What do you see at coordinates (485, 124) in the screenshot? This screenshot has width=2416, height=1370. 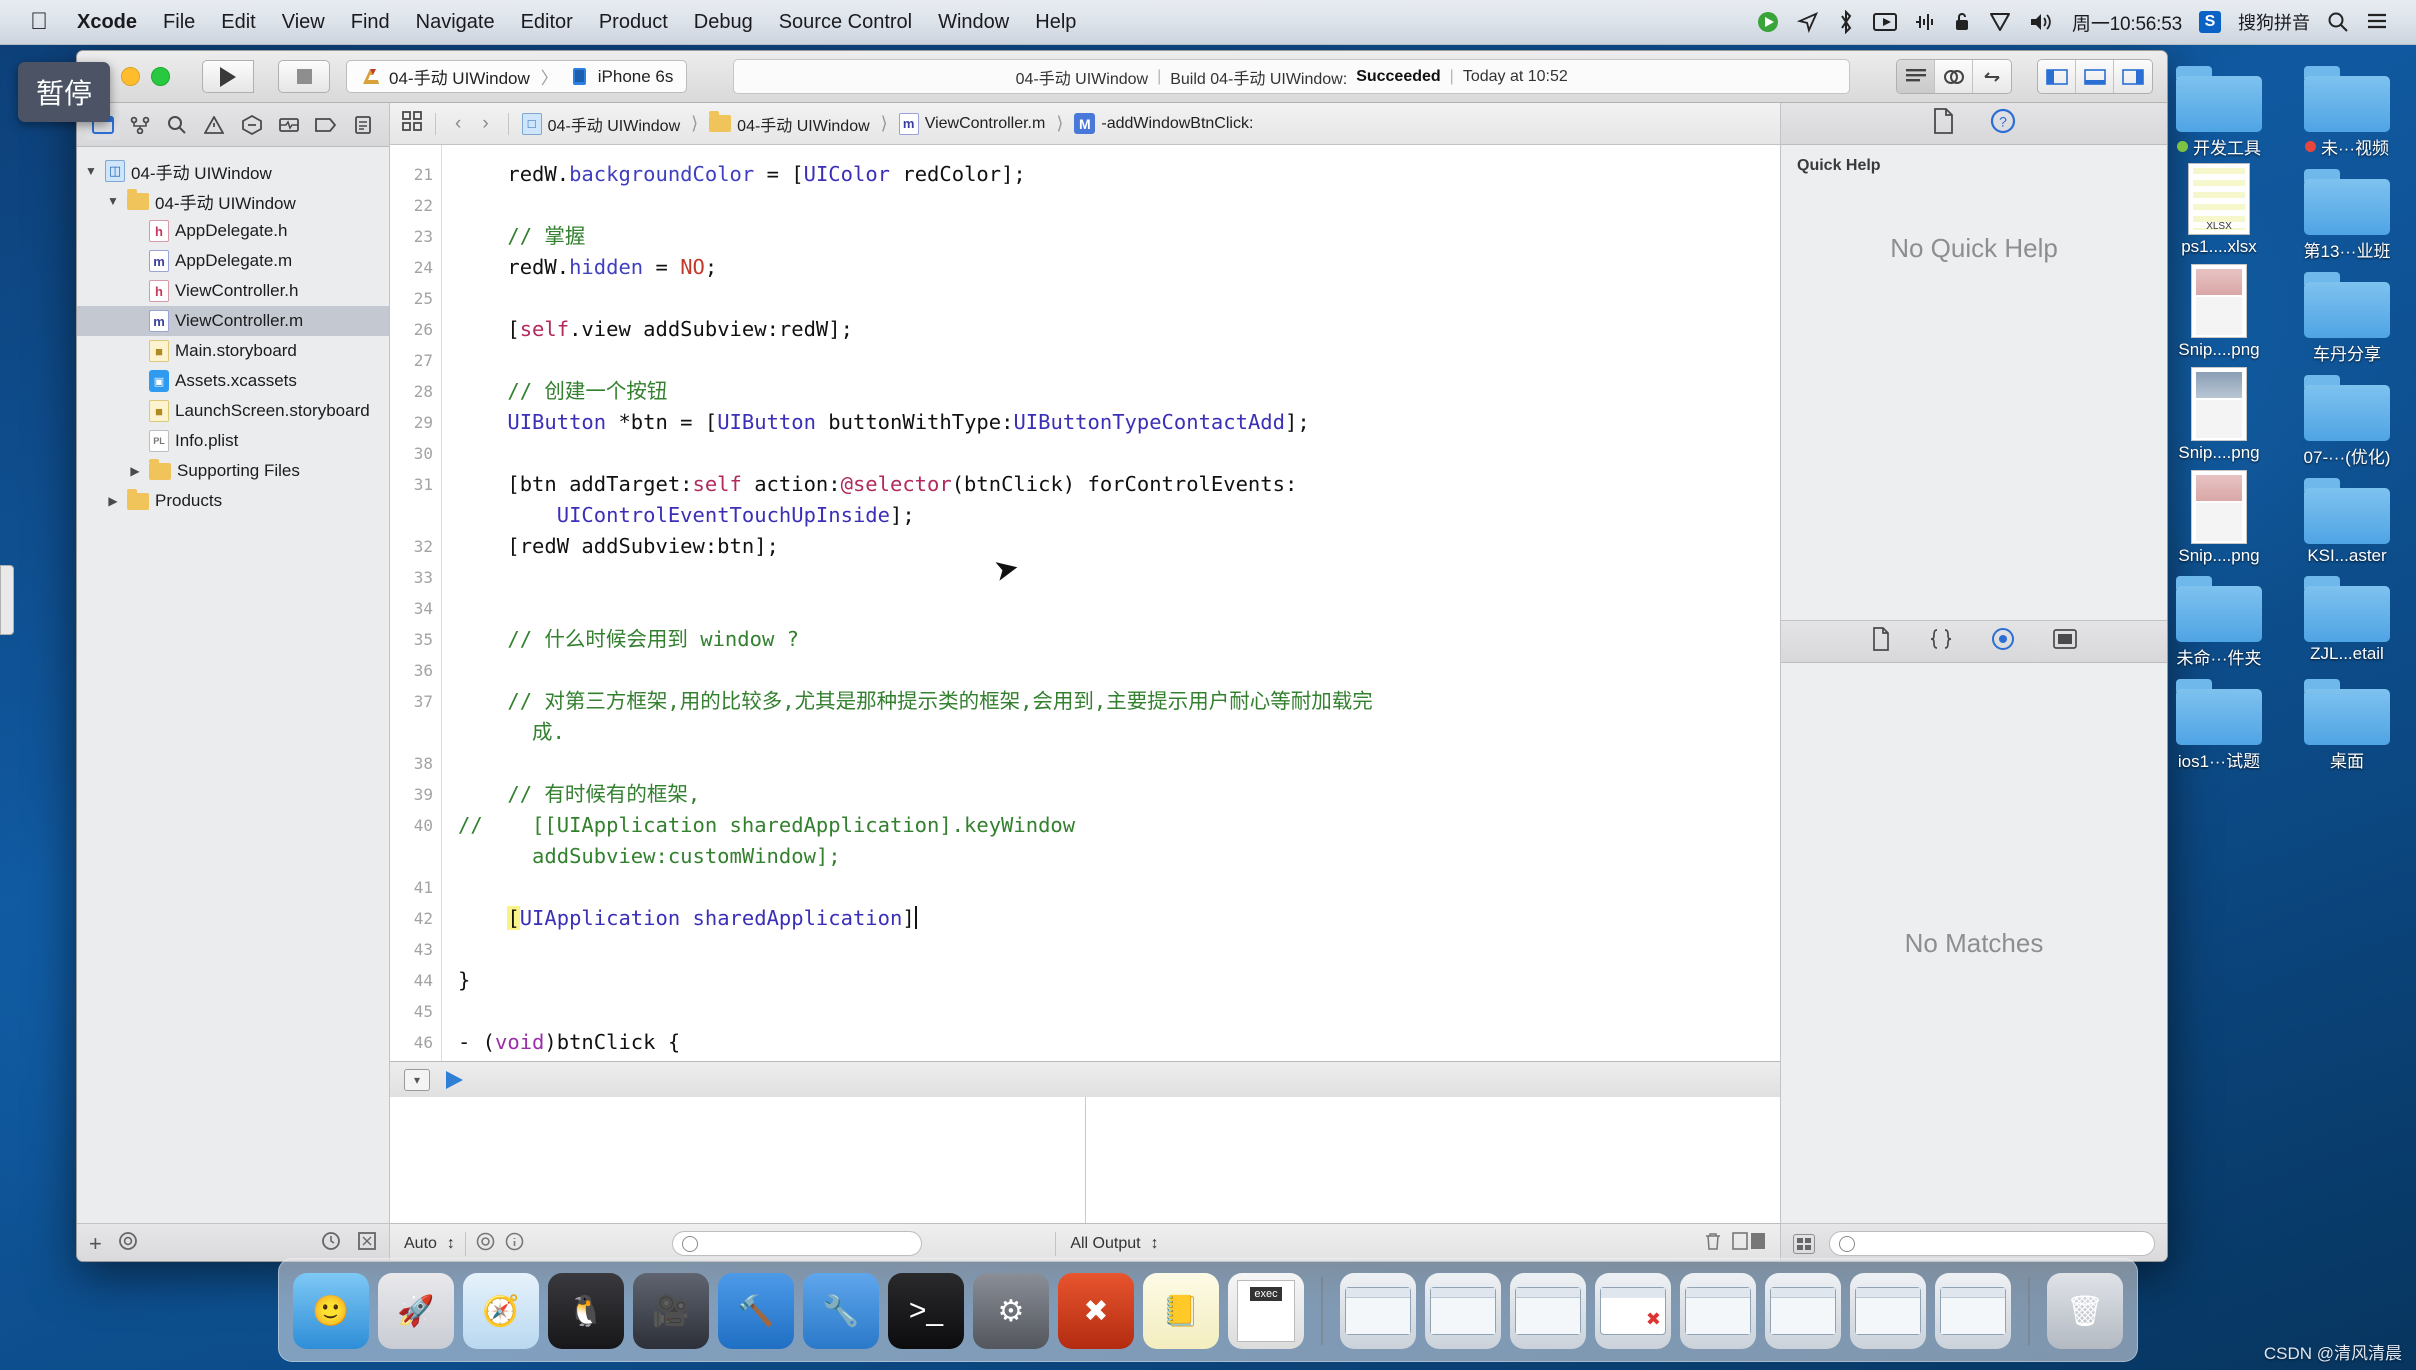 I see `navigate-forward-button: ›` at bounding box center [485, 124].